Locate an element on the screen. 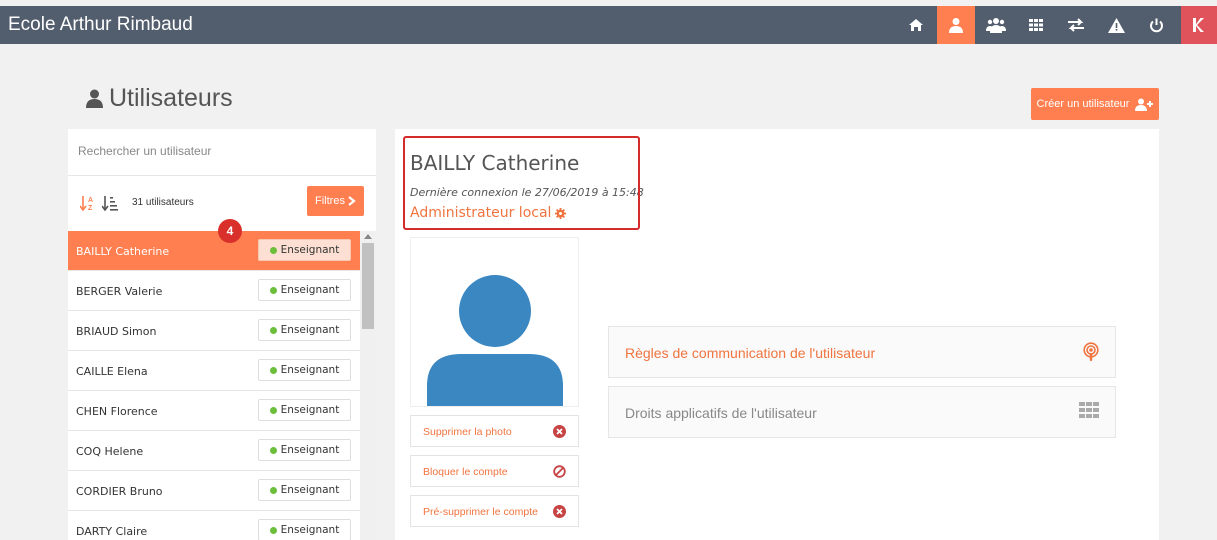 This screenshot has height=540, width=1217. filters-label: Filtres is located at coordinates (330, 201).